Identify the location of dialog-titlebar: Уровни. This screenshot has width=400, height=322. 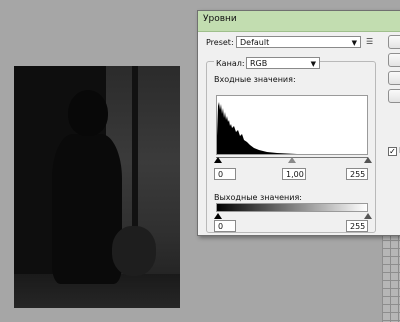
(299, 21).